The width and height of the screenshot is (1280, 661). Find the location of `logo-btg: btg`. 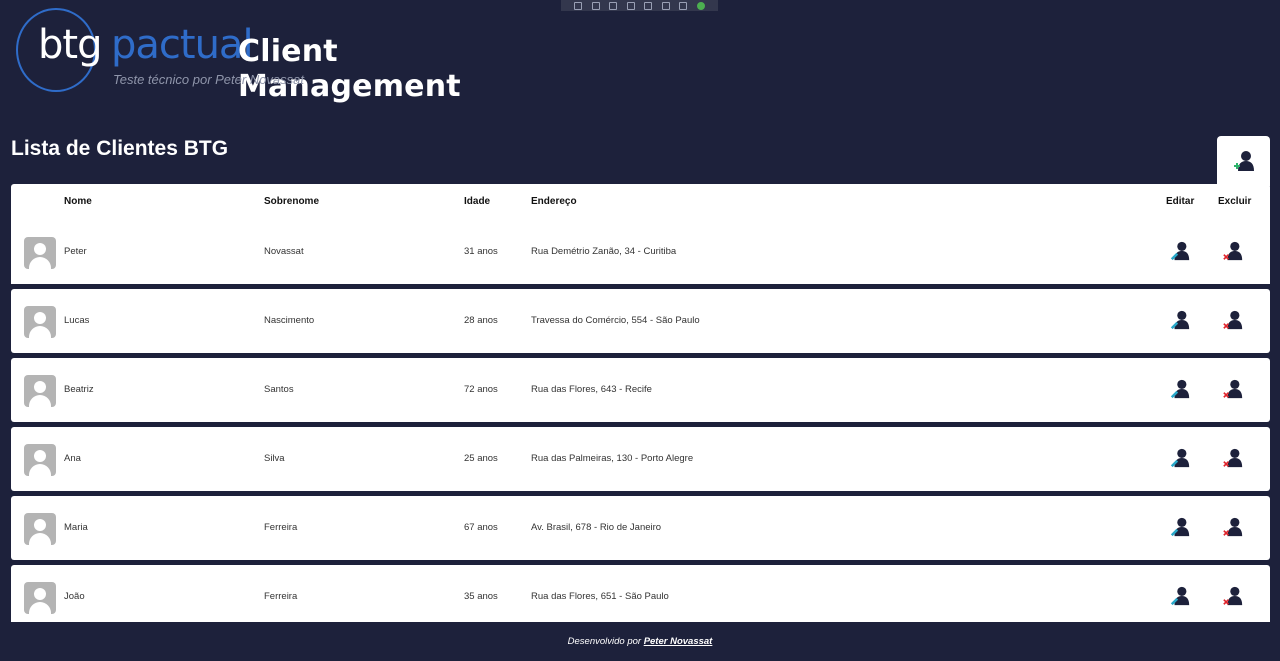

logo-btg: btg is located at coordinates (70, 45).